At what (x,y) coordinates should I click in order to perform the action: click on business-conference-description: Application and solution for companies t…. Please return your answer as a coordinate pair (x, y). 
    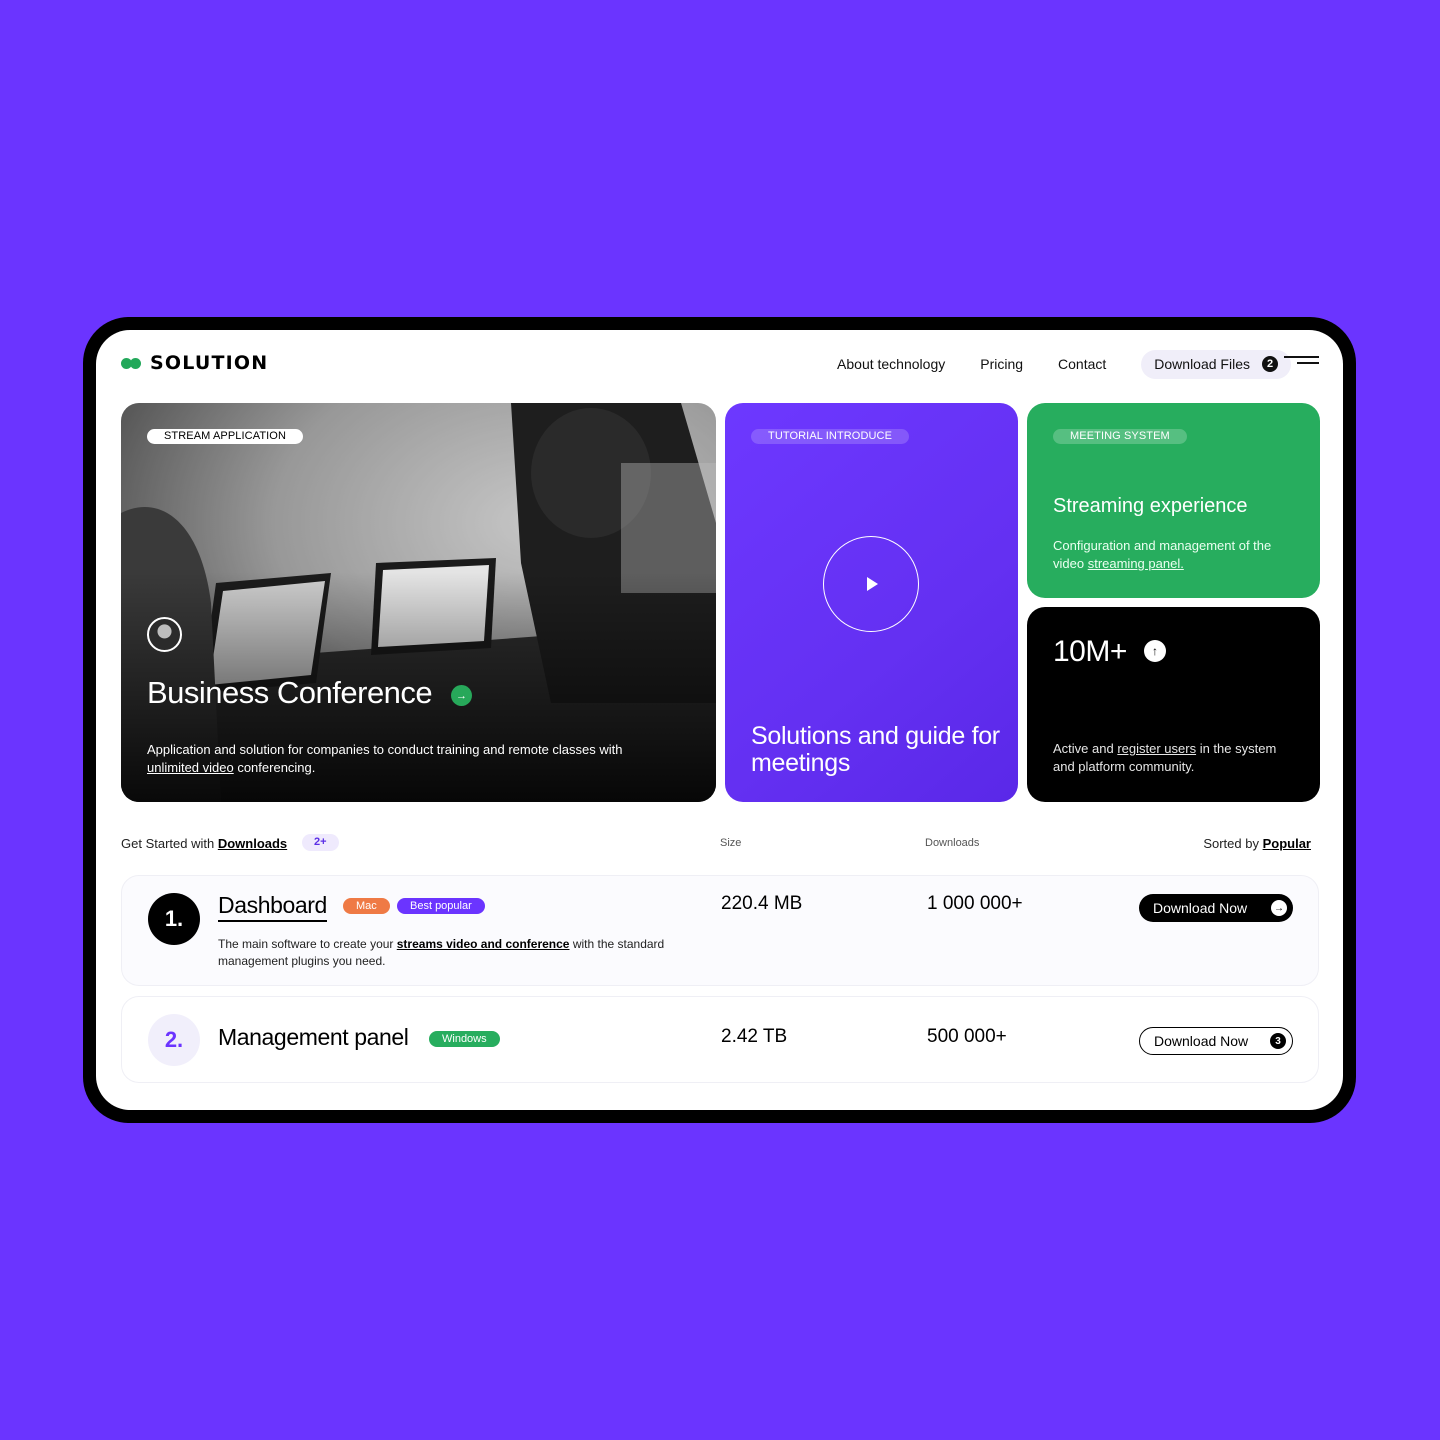
    Looking at the image, I should click on (385, 758).